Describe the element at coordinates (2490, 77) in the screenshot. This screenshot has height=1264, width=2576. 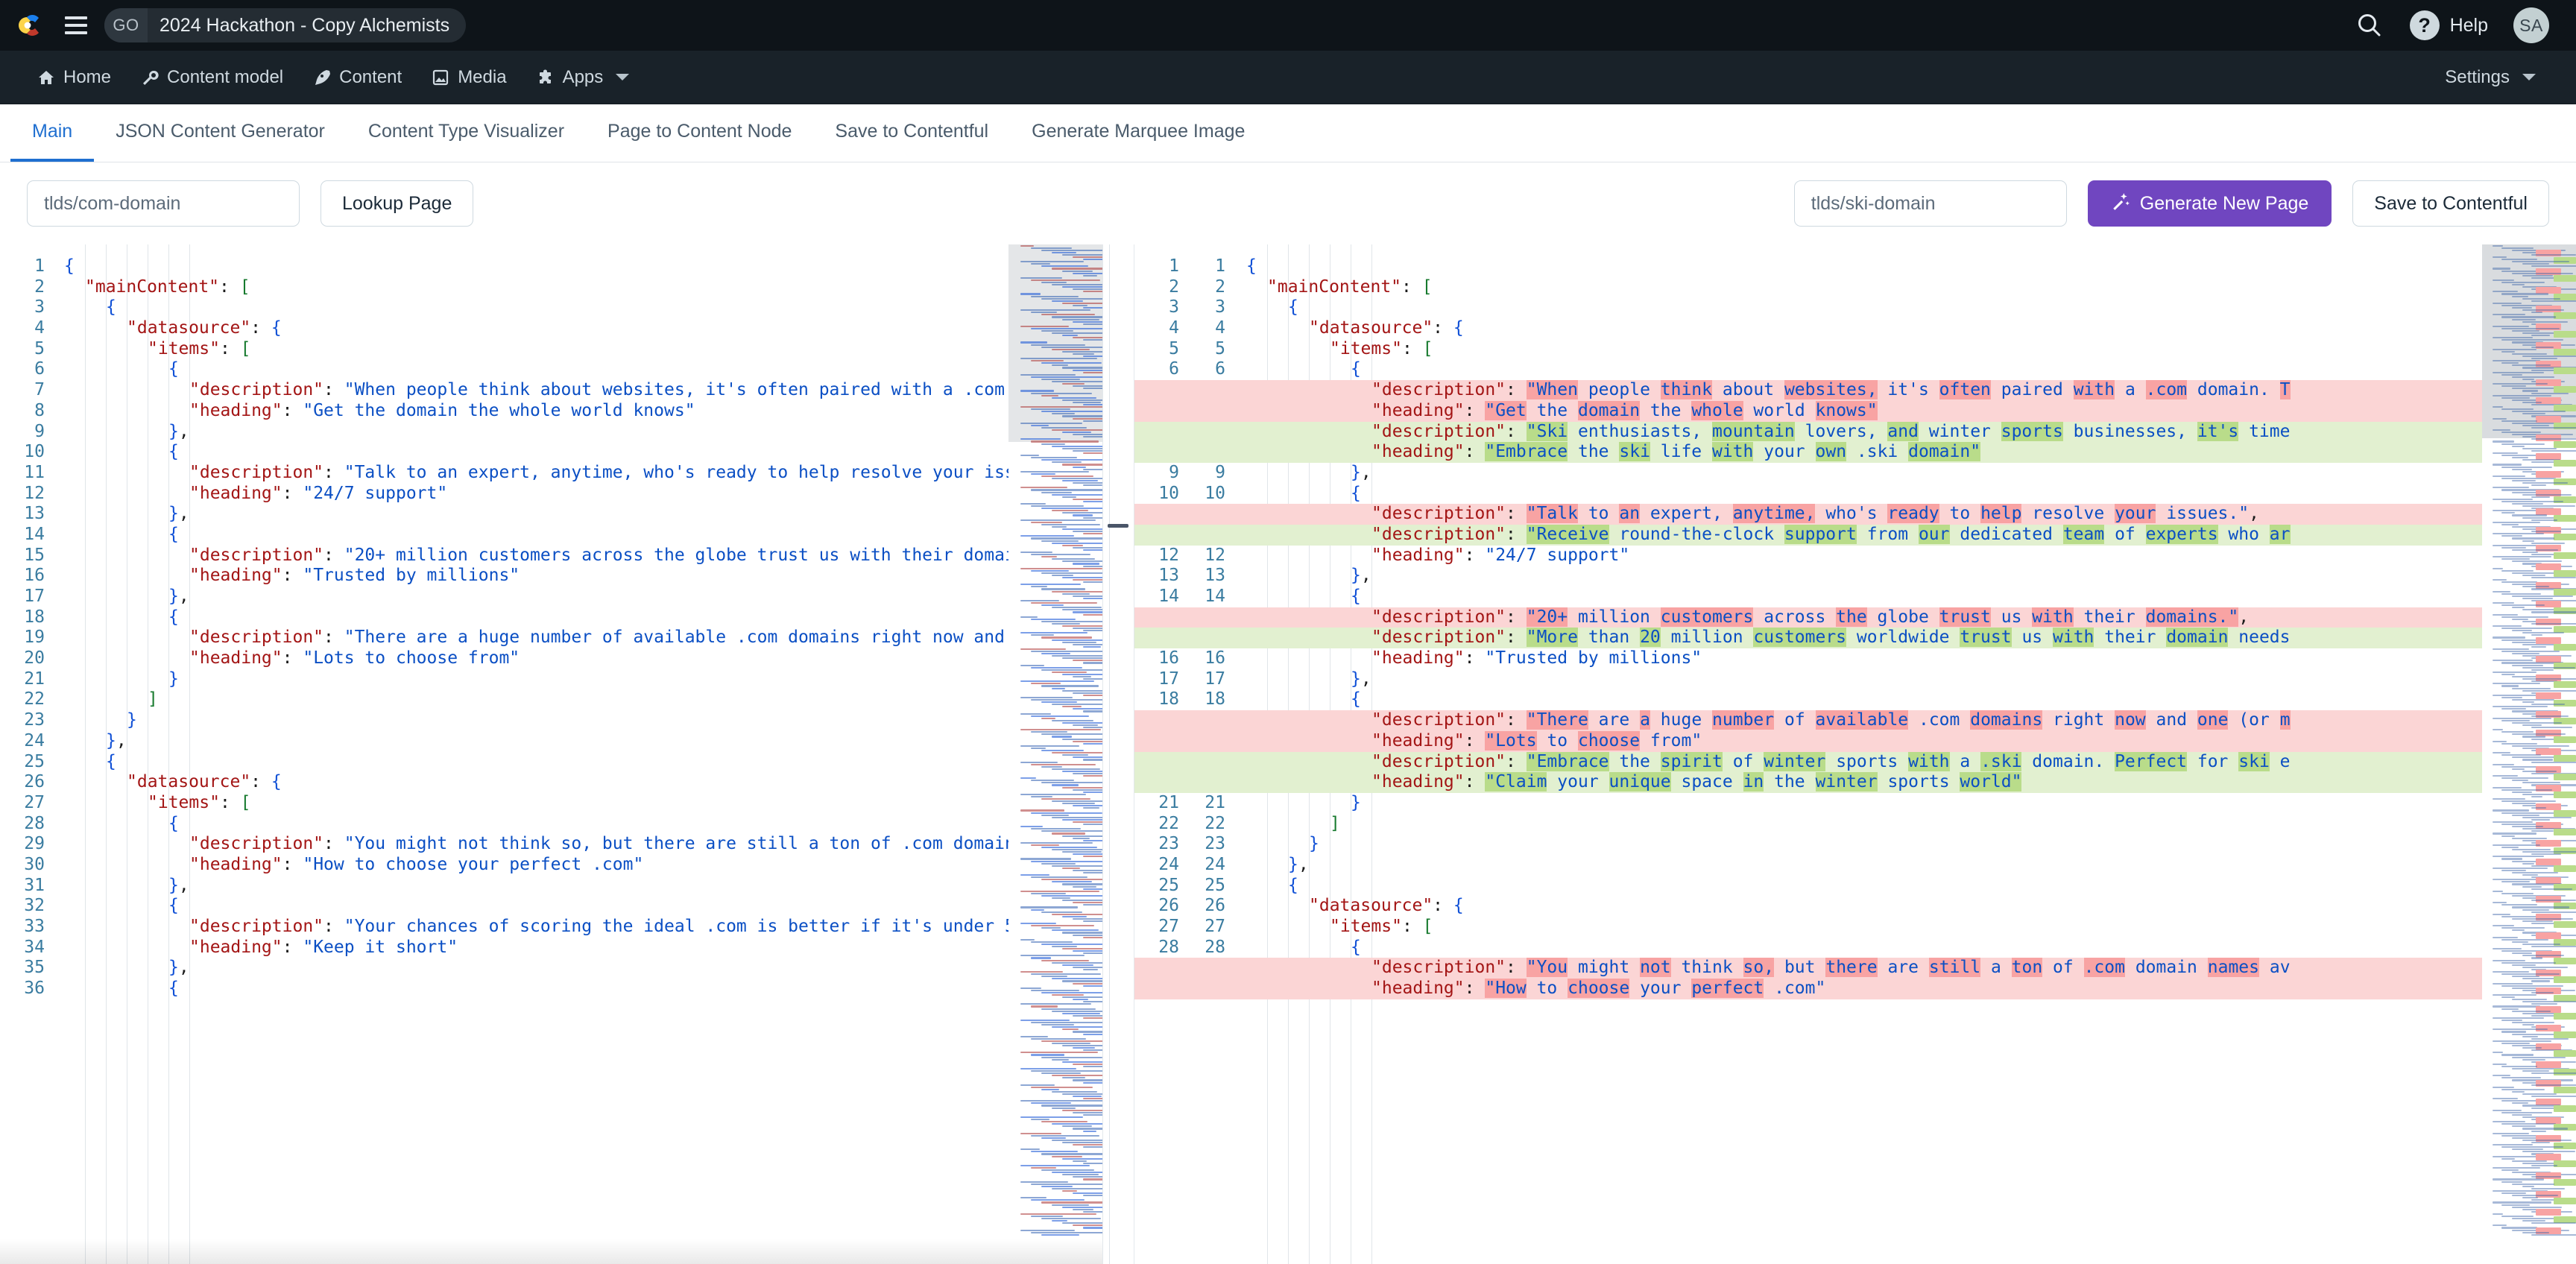
I see `nav-item-settings: Settings` at that location.